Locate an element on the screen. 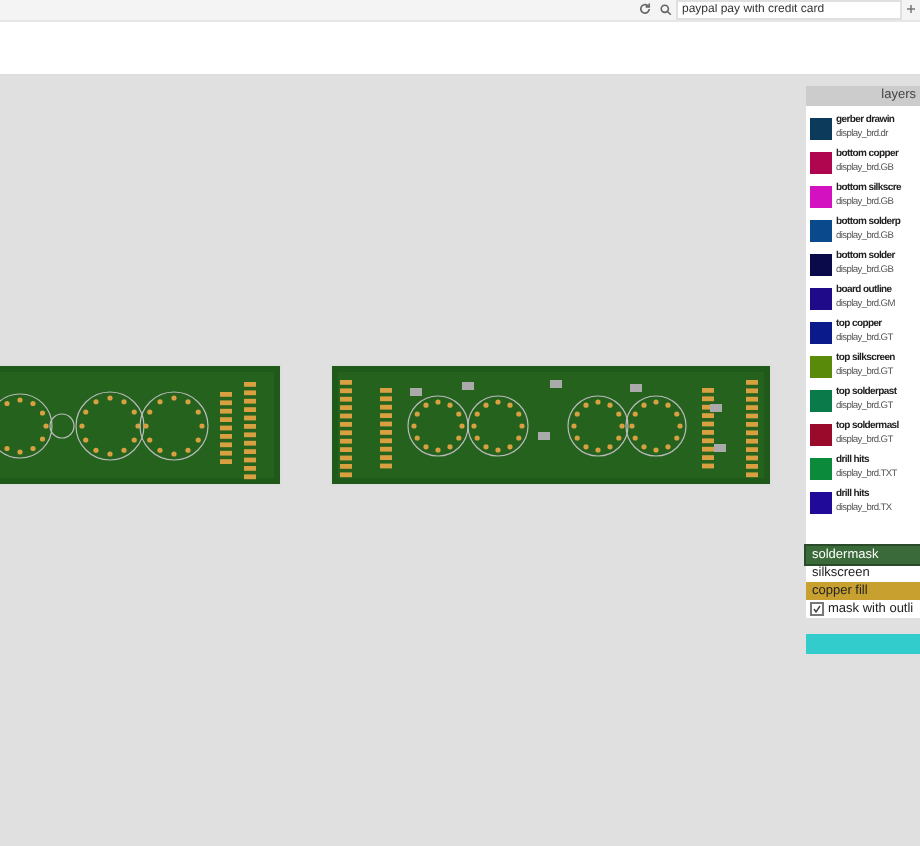 Image resolution: width=920 pixels, height=846 pixels. status-bar is located at coordinates (863, 644).